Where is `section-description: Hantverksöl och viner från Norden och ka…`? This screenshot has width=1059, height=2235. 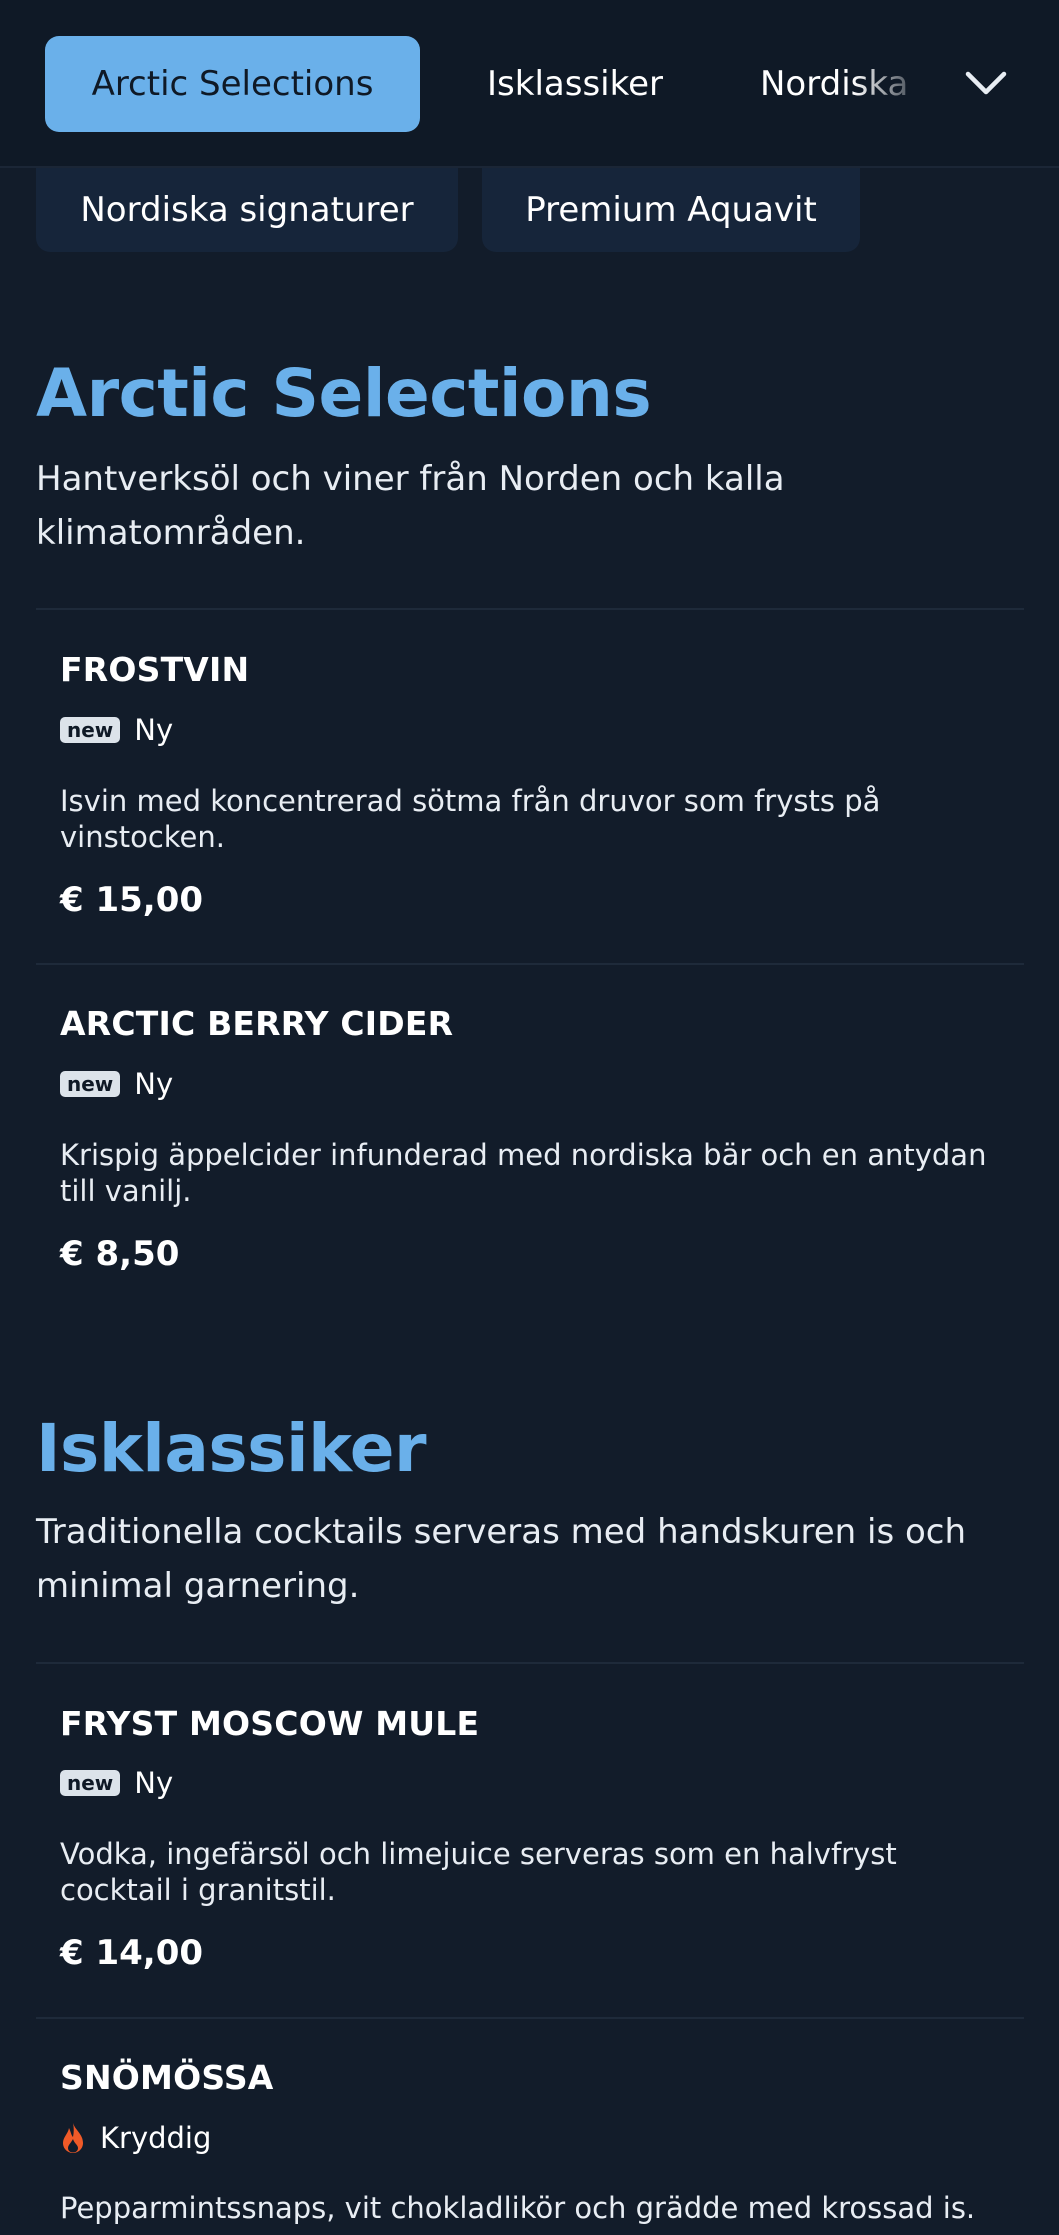
section-description: Hantverksöl och viner från Norden och ka… is located at coordinates (410, 506).